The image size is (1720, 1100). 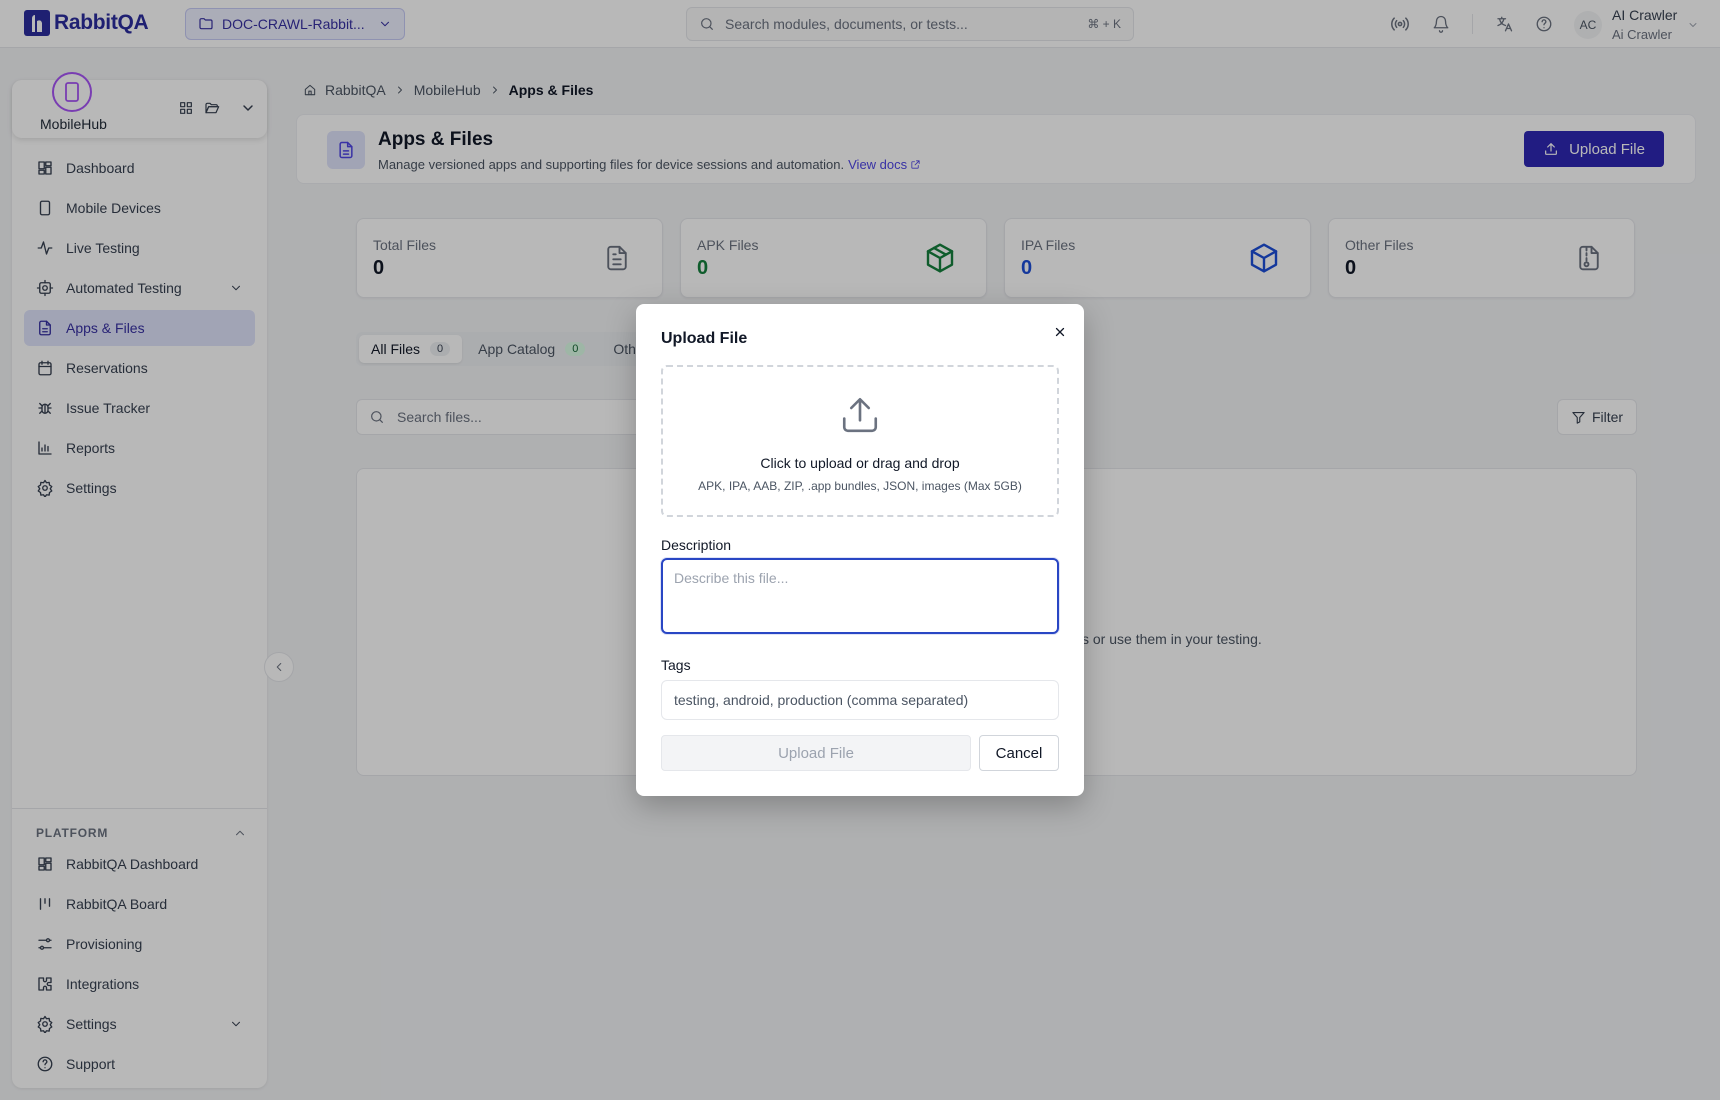 I want to click on upload-icon, so click(x=860, y=415).